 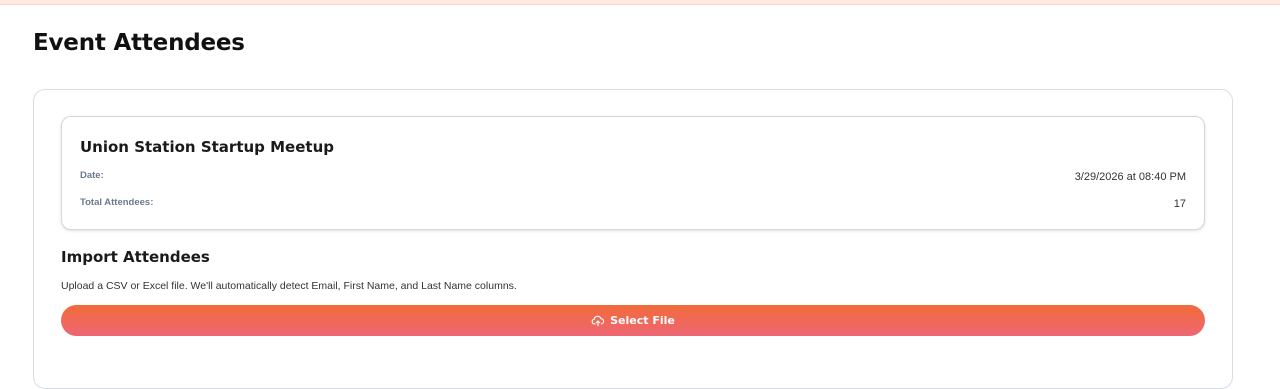 What do you see at coordinates (117, 202) in the screenshot?
I see `total-attendees-label: Total Attendees:` at bounding box center [117, 202].